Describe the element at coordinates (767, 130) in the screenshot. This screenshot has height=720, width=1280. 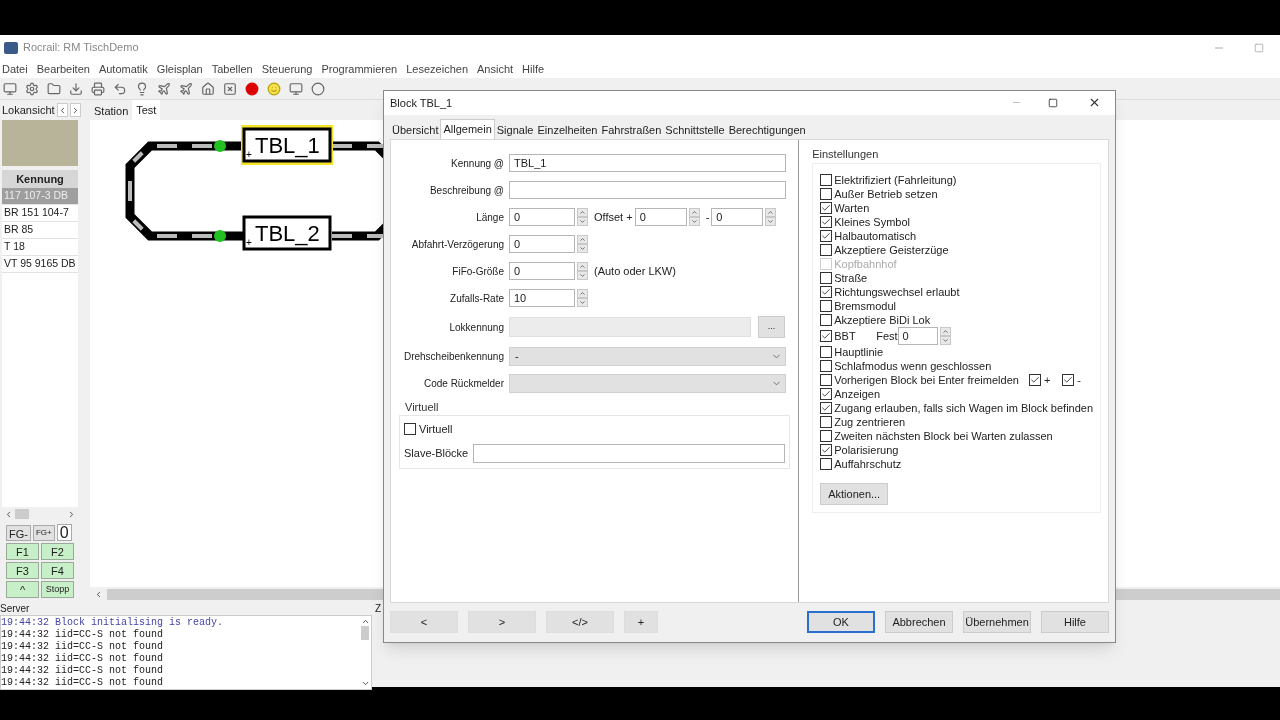
I see `dialog-tab: Berechtigungen` at that location.